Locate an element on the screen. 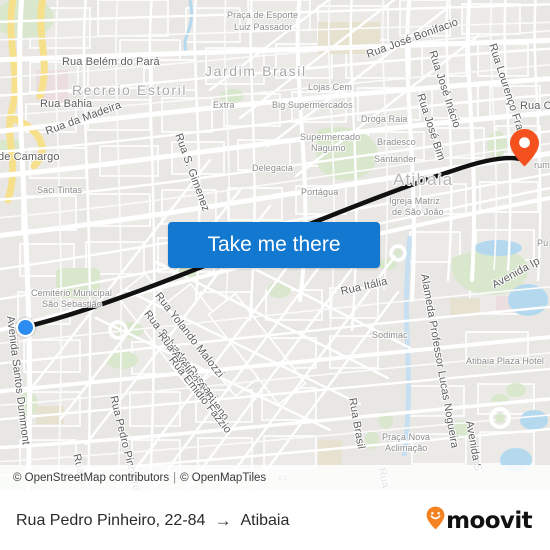 This screenshot has width=550, height=550. attribution-osm: © OpenStreetMap contributors is located at coordinates (91, 478).